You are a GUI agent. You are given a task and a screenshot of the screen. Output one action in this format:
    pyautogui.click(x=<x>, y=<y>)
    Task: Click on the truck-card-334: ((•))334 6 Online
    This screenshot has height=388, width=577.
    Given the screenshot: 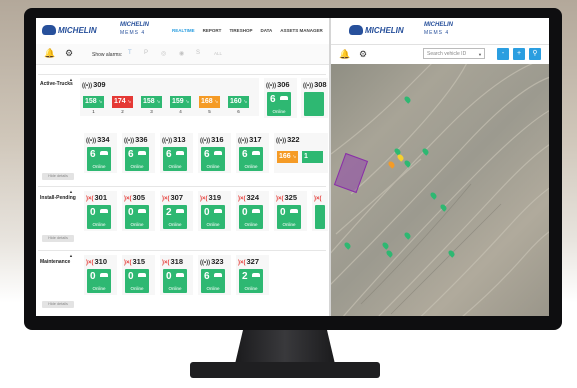 What is the action you would take?
    pyautogui.click(x=100, y=153)
    